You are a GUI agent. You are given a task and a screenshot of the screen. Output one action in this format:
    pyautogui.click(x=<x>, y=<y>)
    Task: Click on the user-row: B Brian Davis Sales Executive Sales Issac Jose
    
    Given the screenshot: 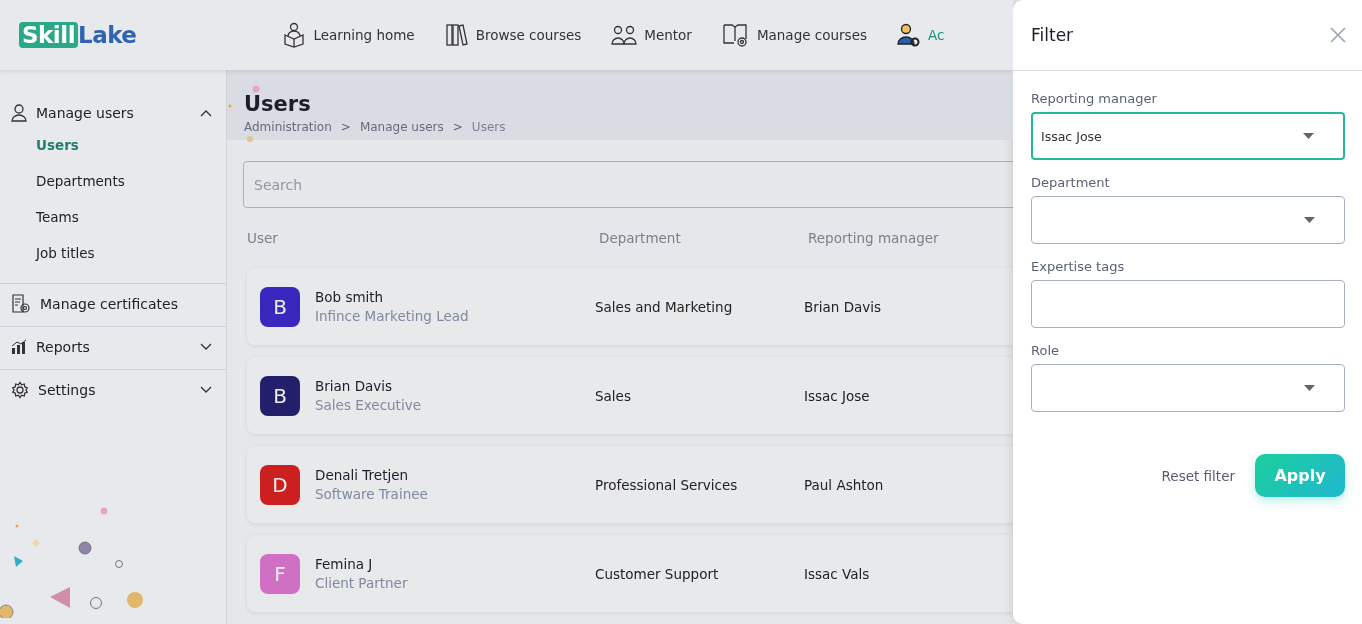 What is the action you would take?
    pyautogui.click(x=630, y=395)
    